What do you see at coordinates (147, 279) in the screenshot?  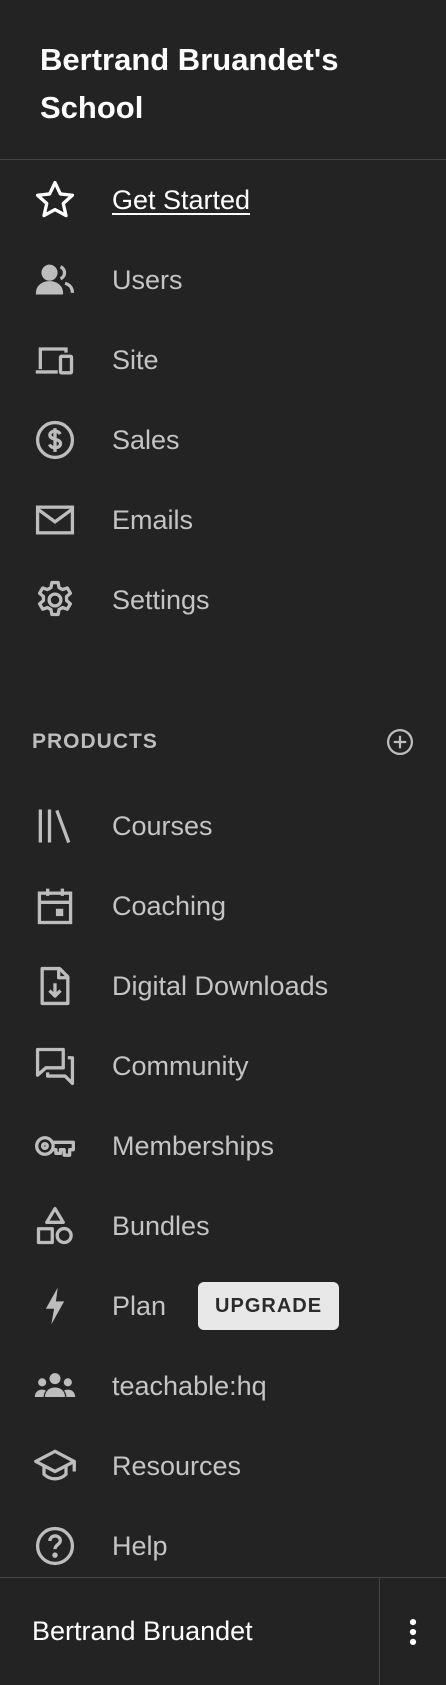 I see `nav-label-users: Users` at bounding box center [147, 279].